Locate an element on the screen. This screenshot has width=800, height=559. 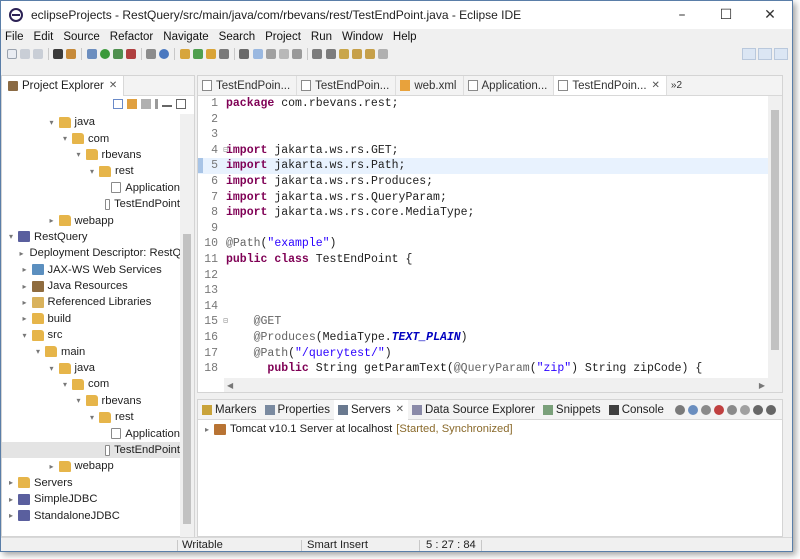
debug-server-icon is located at coordinates (693, 409).